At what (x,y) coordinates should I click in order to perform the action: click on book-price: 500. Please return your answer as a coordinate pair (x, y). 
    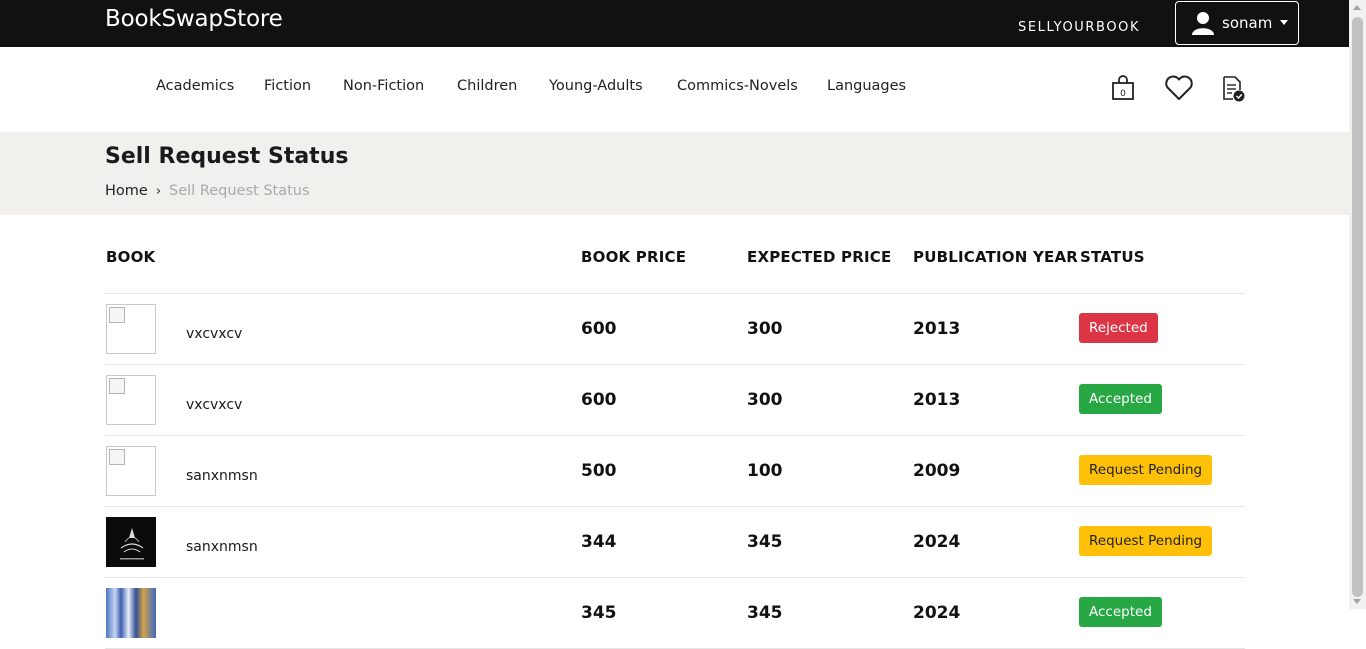
    Looking at the image, I should click on (599, 471).